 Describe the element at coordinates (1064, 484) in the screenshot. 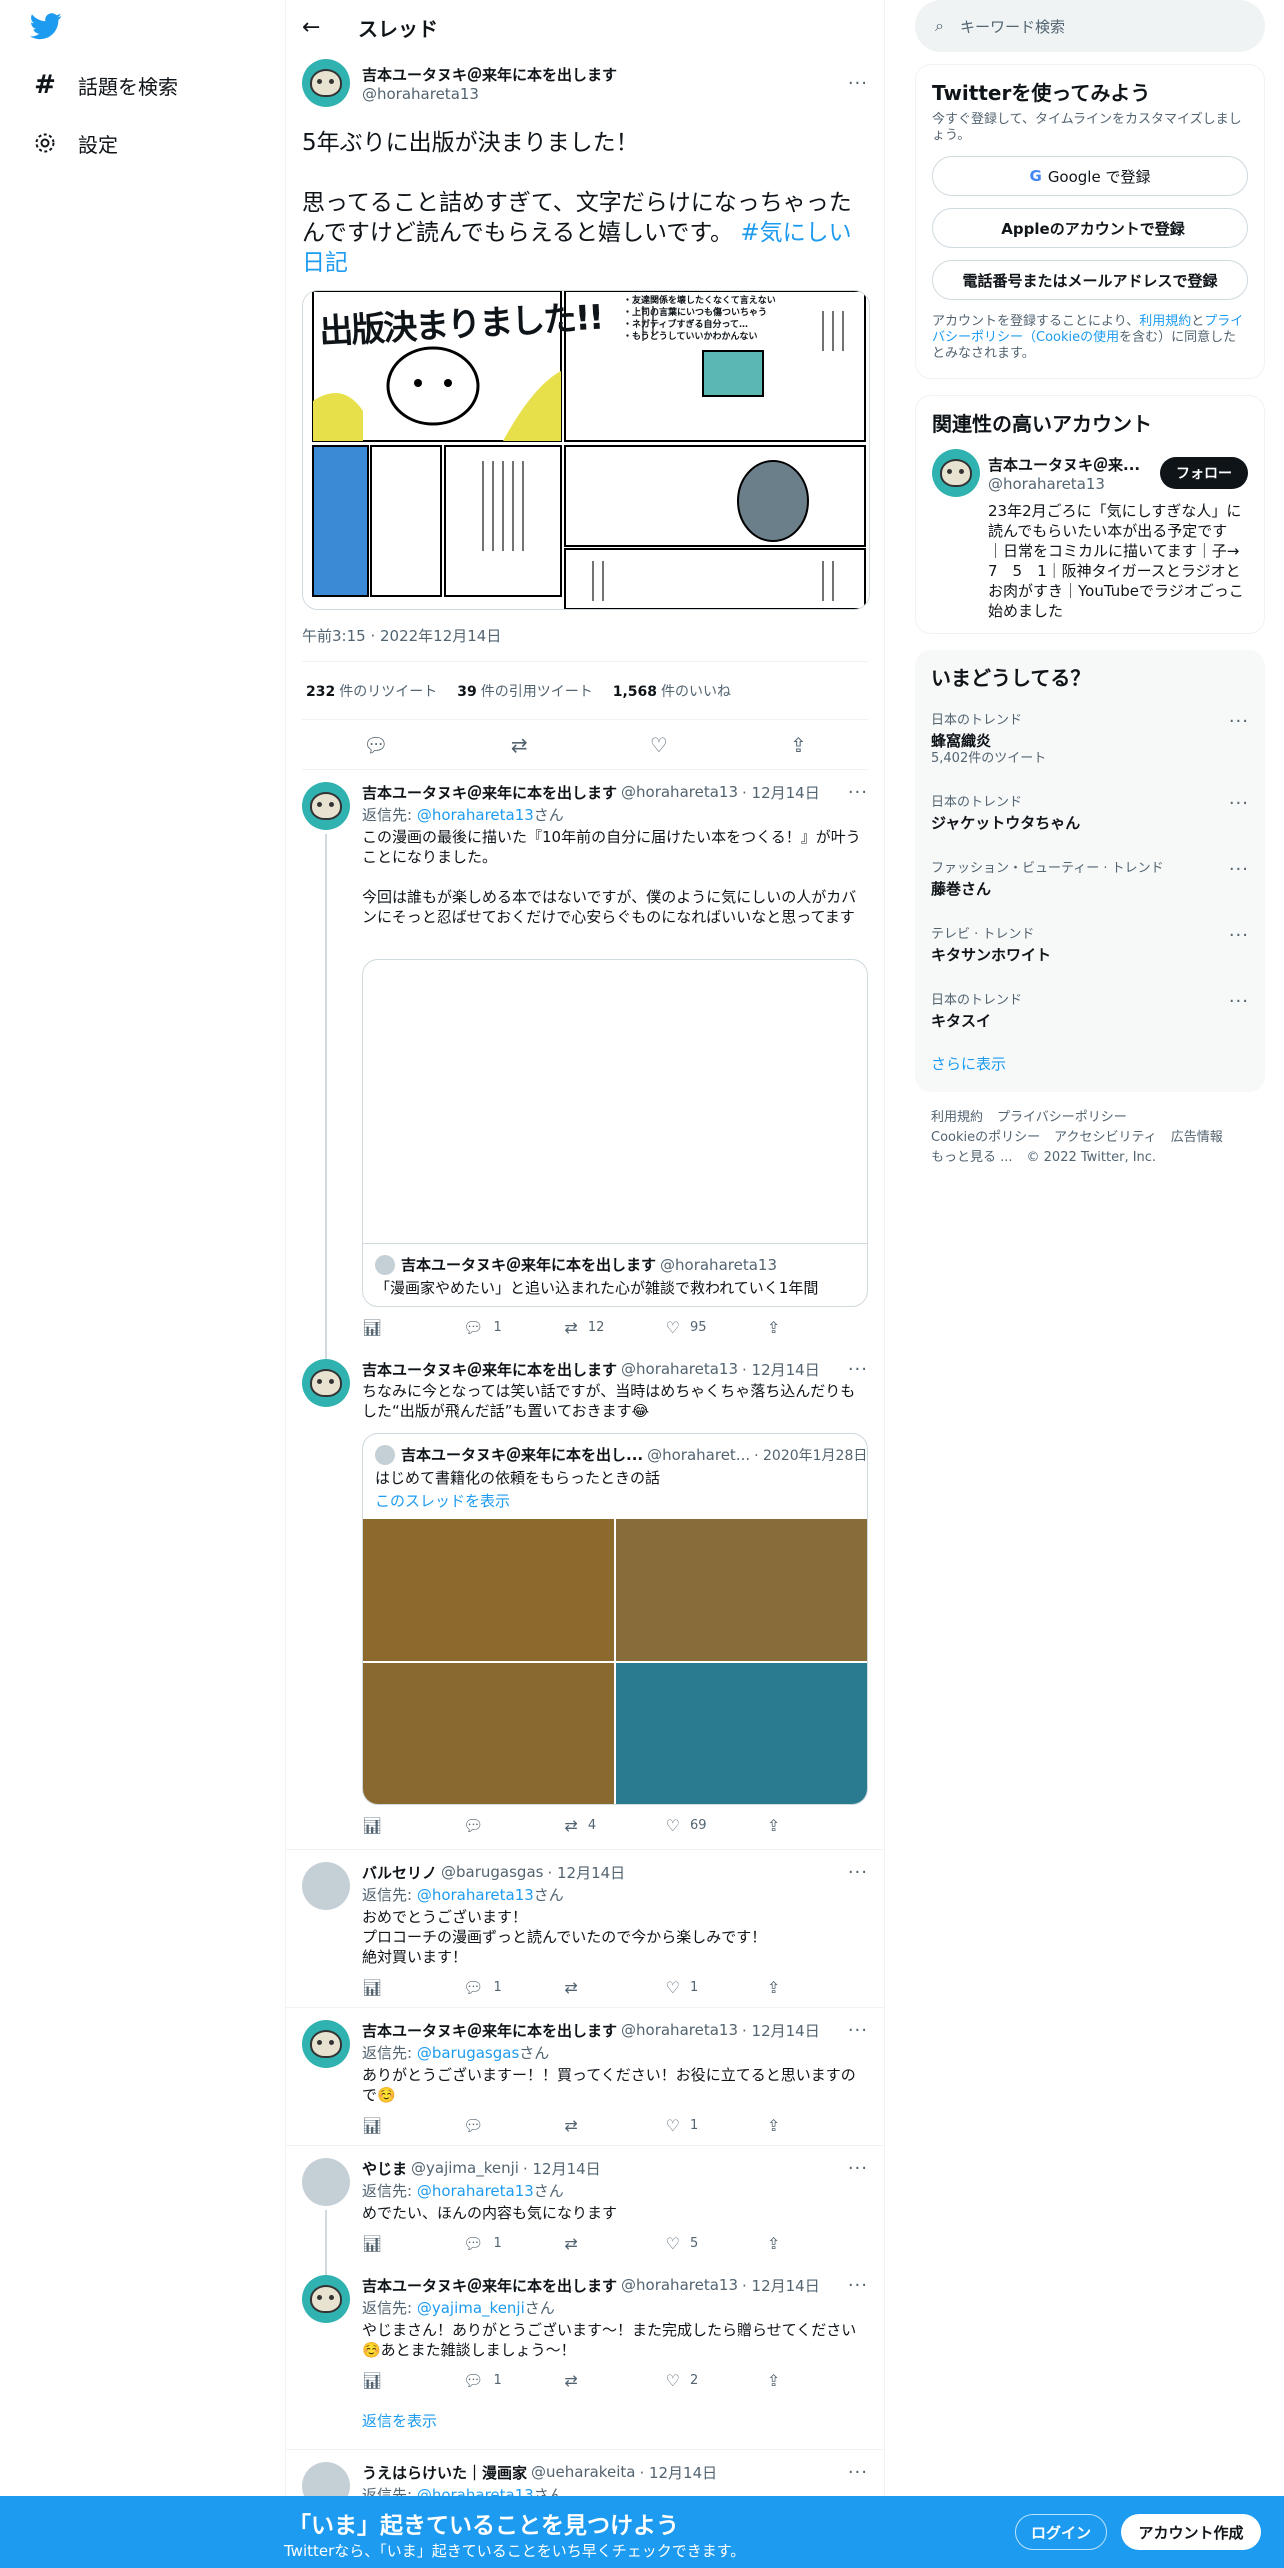

I see `related-handle: @horahareta13` at that location.